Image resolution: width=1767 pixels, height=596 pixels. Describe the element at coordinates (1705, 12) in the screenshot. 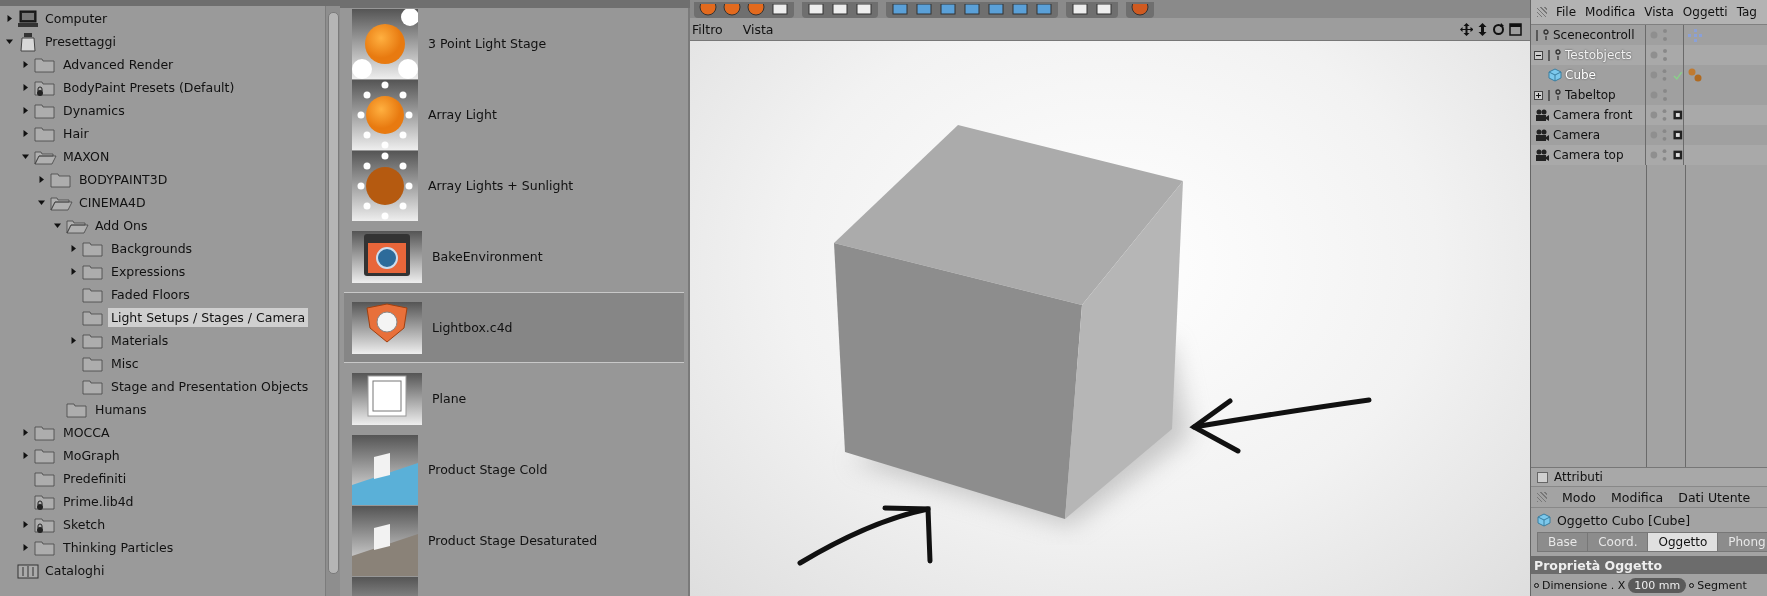

I see `menu-item: Oggetti` at that location.